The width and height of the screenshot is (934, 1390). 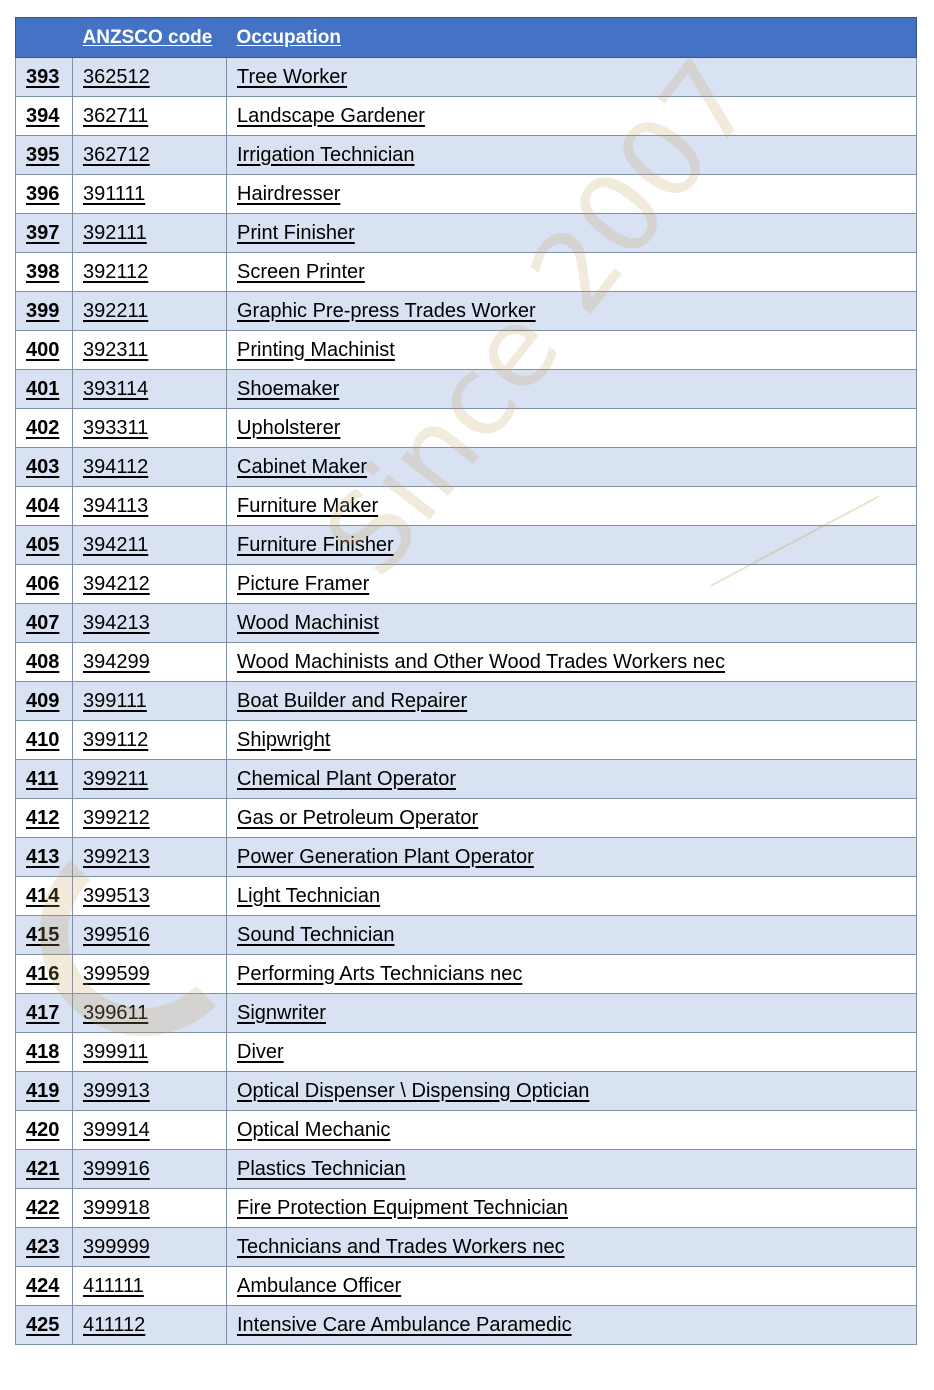 What do you see at coordinates (42, 584) in the screenshot?
I see `row-number-link: 406` at bounding box center [42, 584].